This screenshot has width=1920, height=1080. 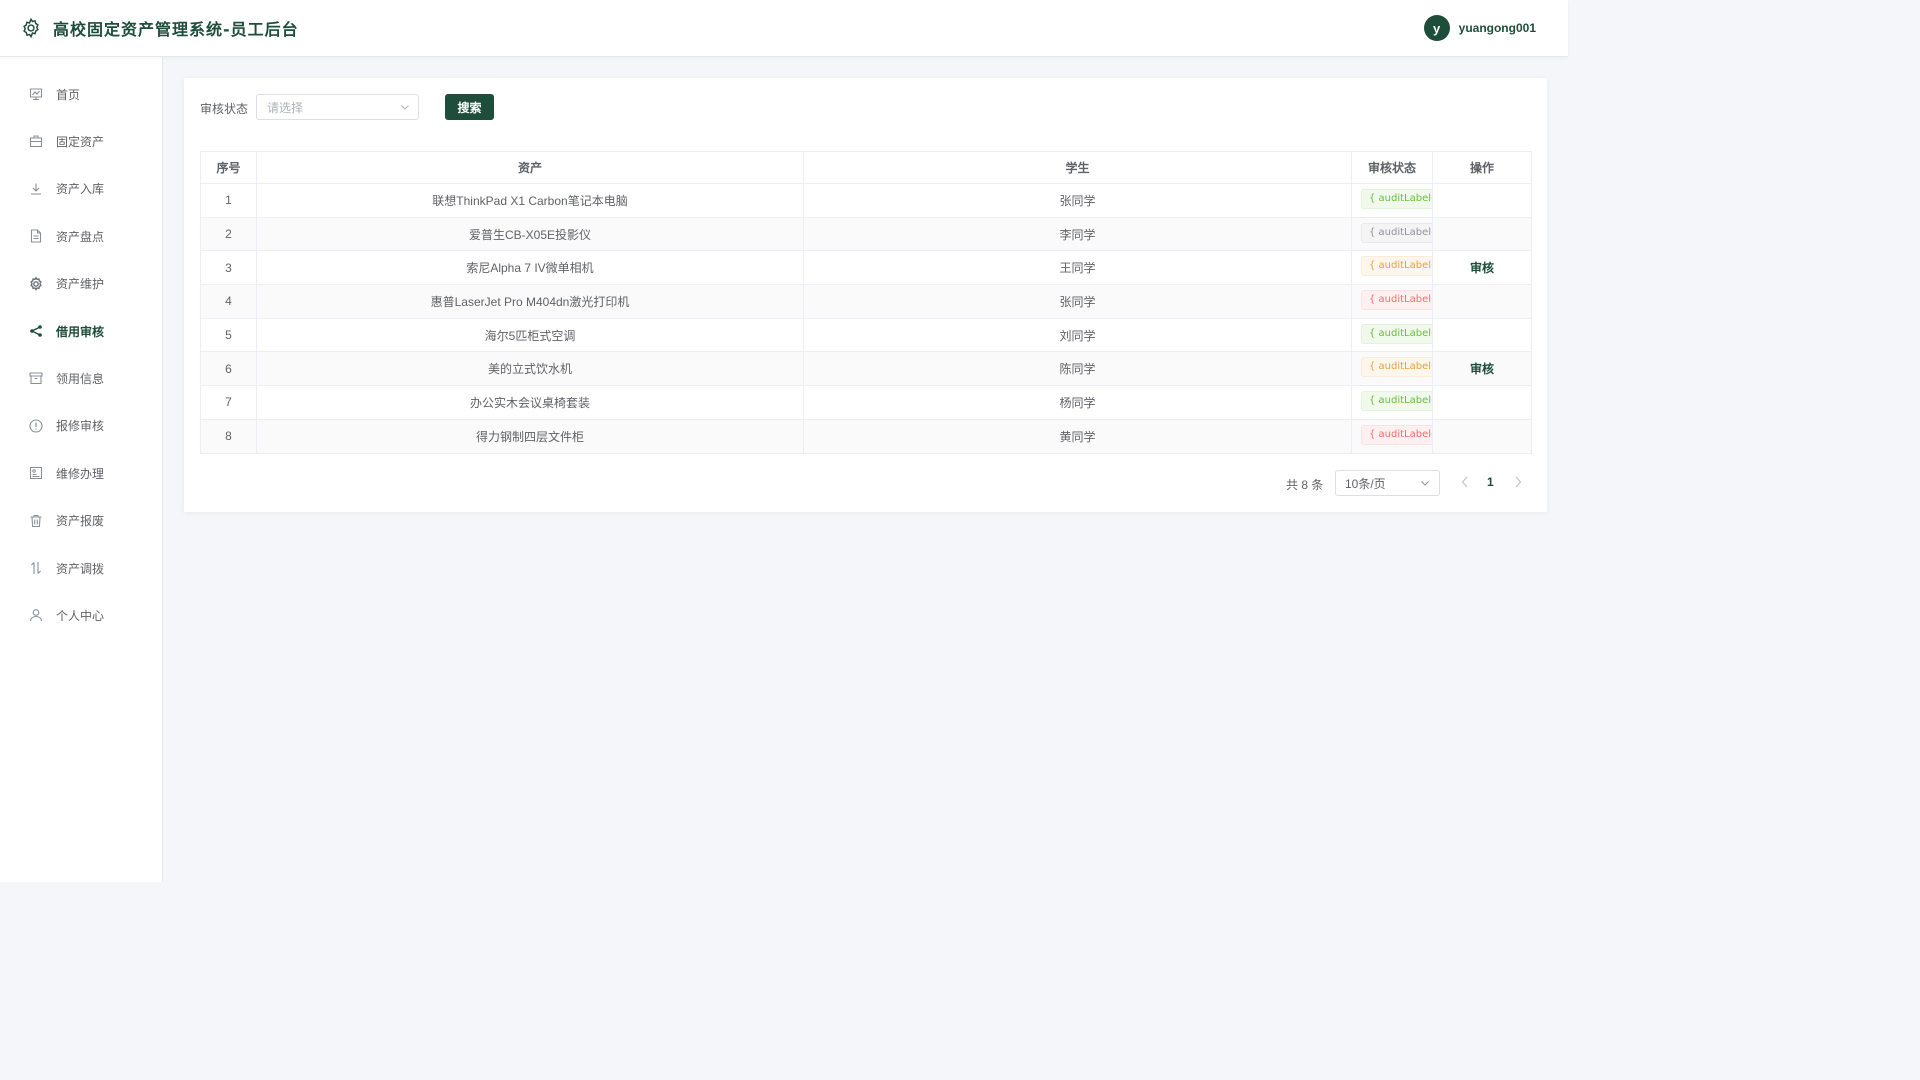 I want to click on sidebar-item-1: 固定资产, so click(x=81, y=141).